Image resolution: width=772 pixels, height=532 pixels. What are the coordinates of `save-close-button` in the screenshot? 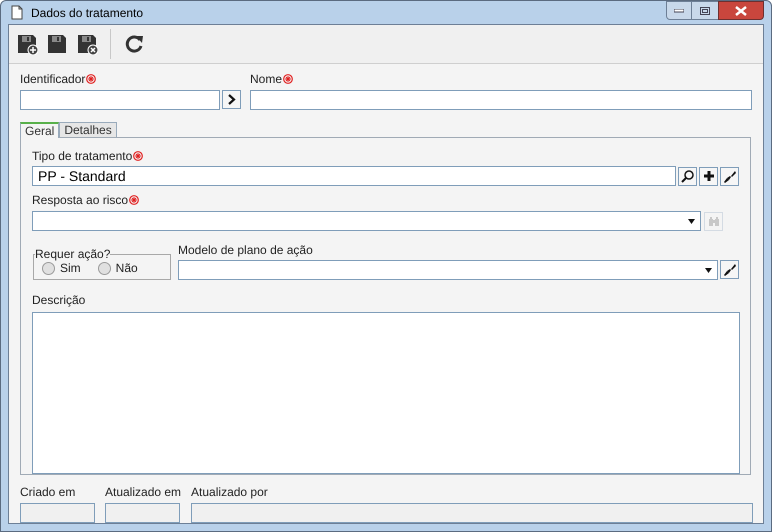 It's located at (87, 44).